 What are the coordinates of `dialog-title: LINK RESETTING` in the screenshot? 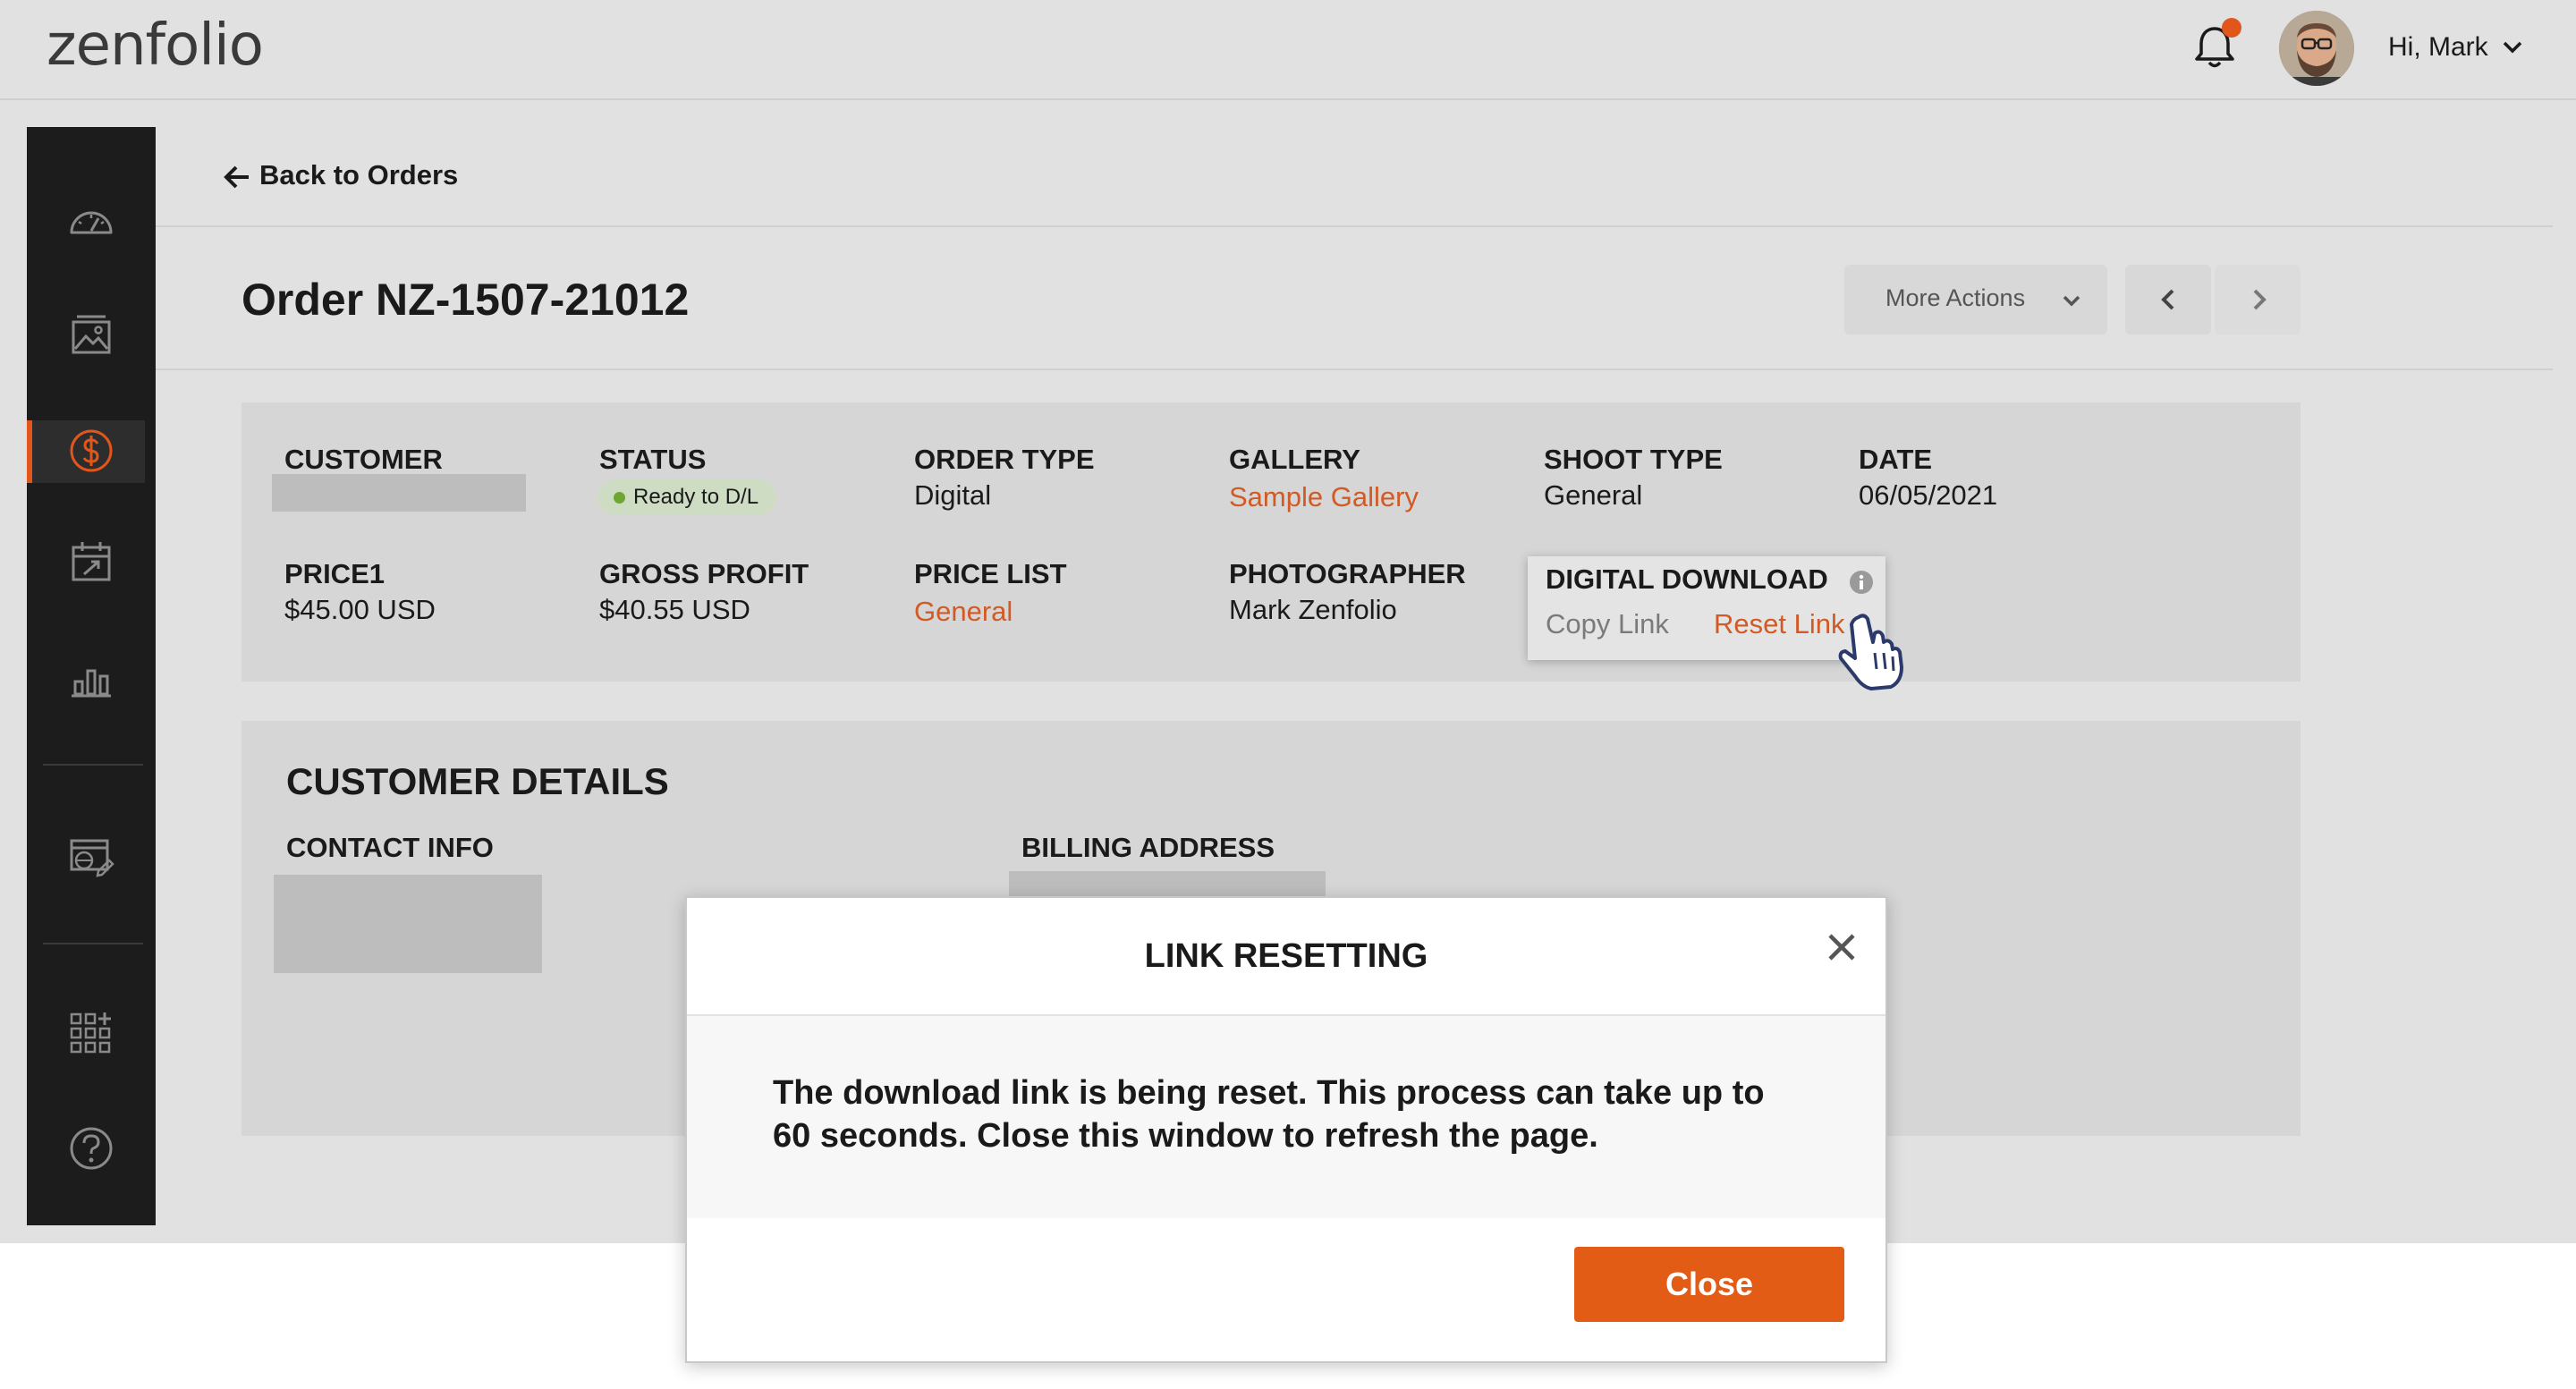 It's located at (1286, 956).